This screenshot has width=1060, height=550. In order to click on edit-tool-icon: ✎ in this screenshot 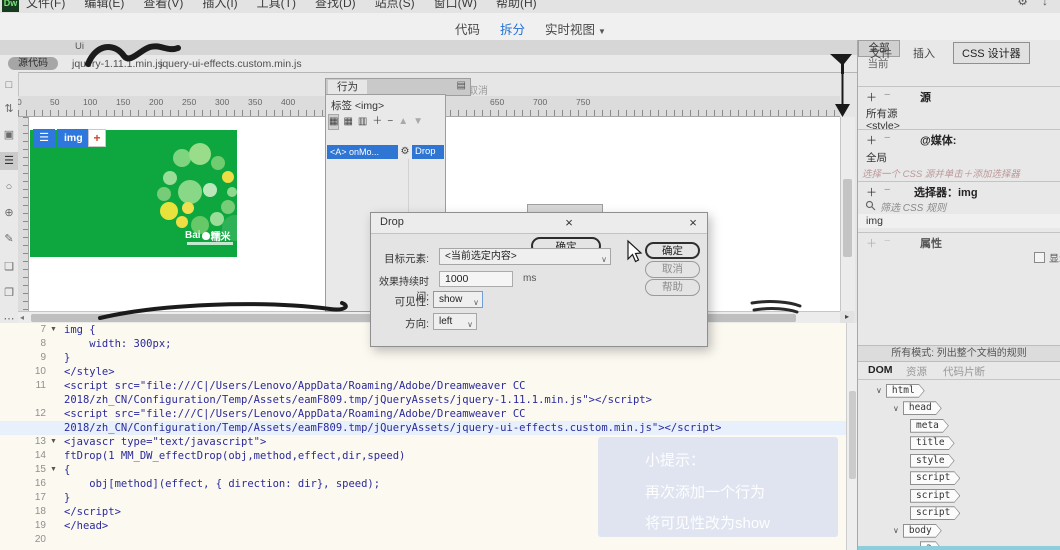, I will do `click(9, 239)`.